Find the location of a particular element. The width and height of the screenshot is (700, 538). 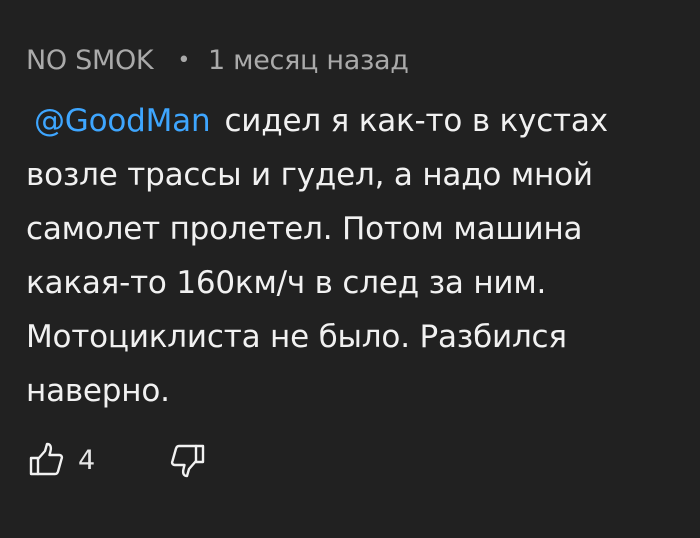

mention-link: @GoodMan is located at coordinates (122, 121).